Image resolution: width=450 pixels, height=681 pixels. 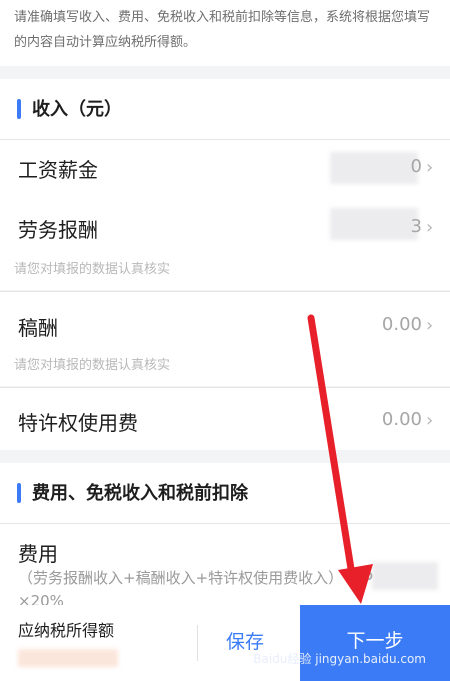 What do you see at coordinates (225, 339) in the screenshot?
I see `row-manuscript-fee: 稿酬 0.00 › 请您对填报的数据认真核实` at bounding box center [225, 339].